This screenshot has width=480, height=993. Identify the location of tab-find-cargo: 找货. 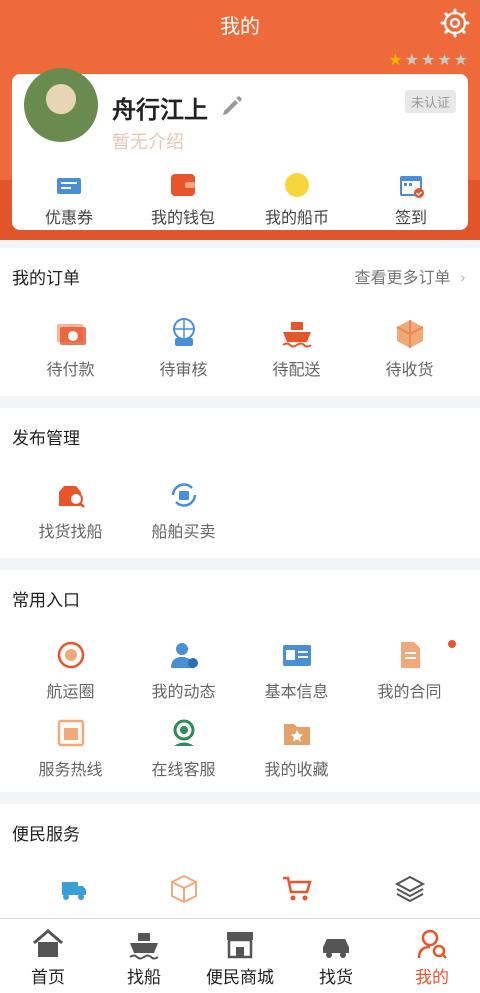
(336, 956).